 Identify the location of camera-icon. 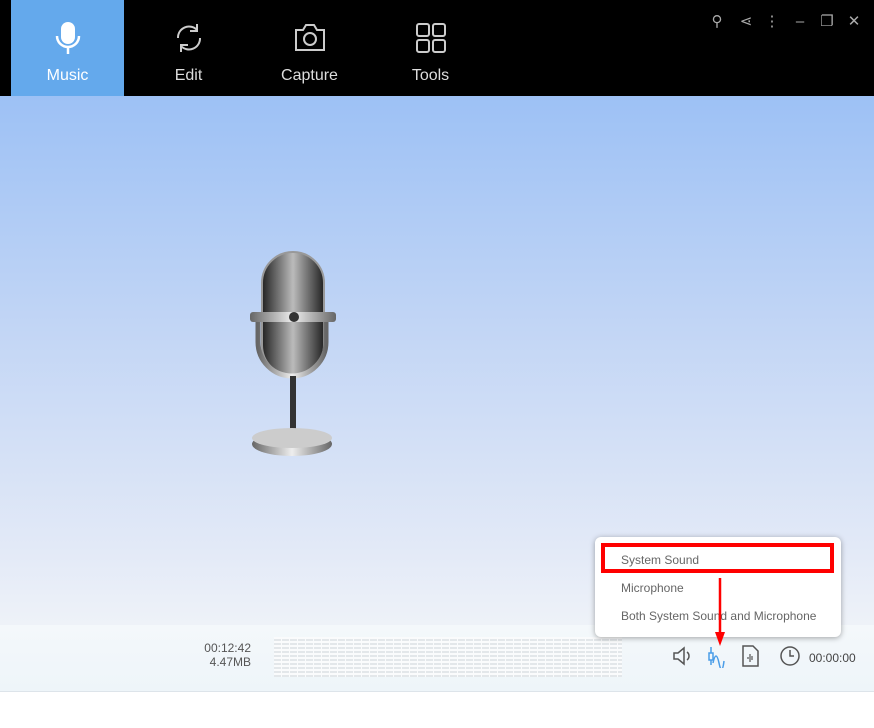
(310, 37).